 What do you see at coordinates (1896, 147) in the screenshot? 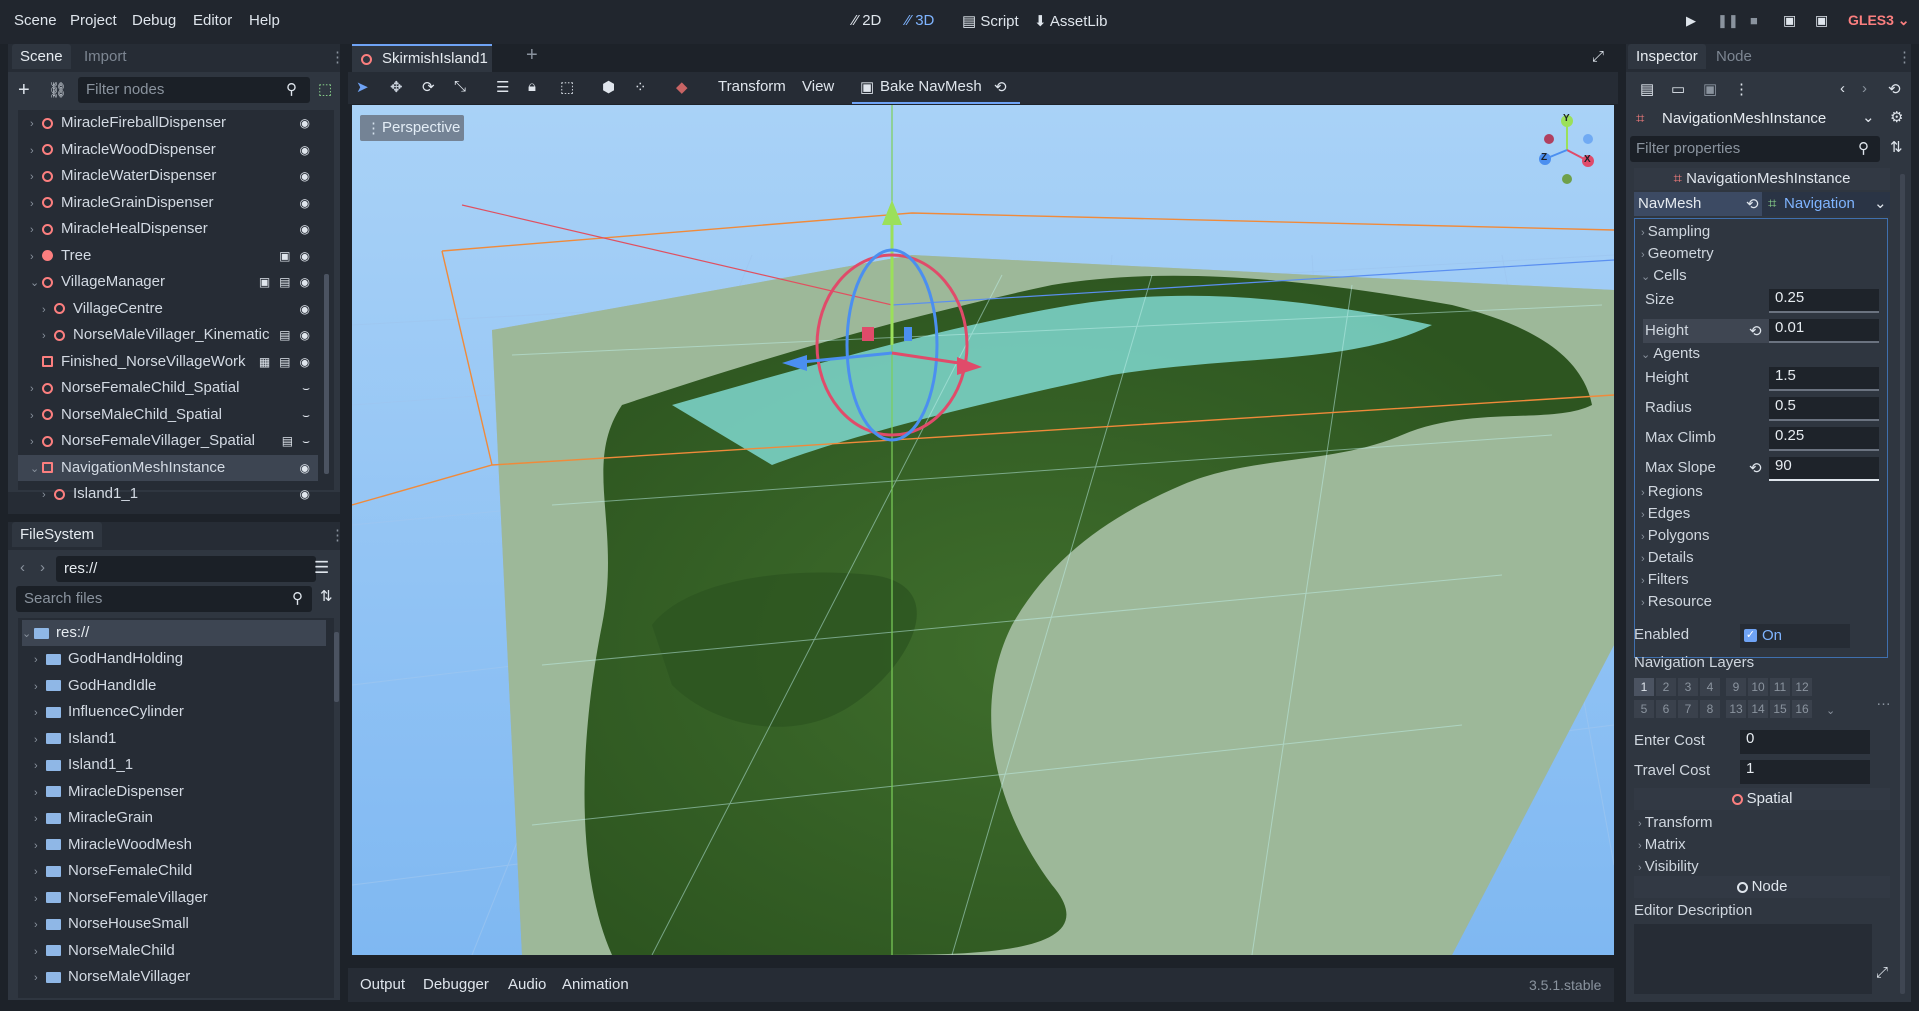
I see `property-sort-icon: ⇅` at bounding box center [1896, 147].